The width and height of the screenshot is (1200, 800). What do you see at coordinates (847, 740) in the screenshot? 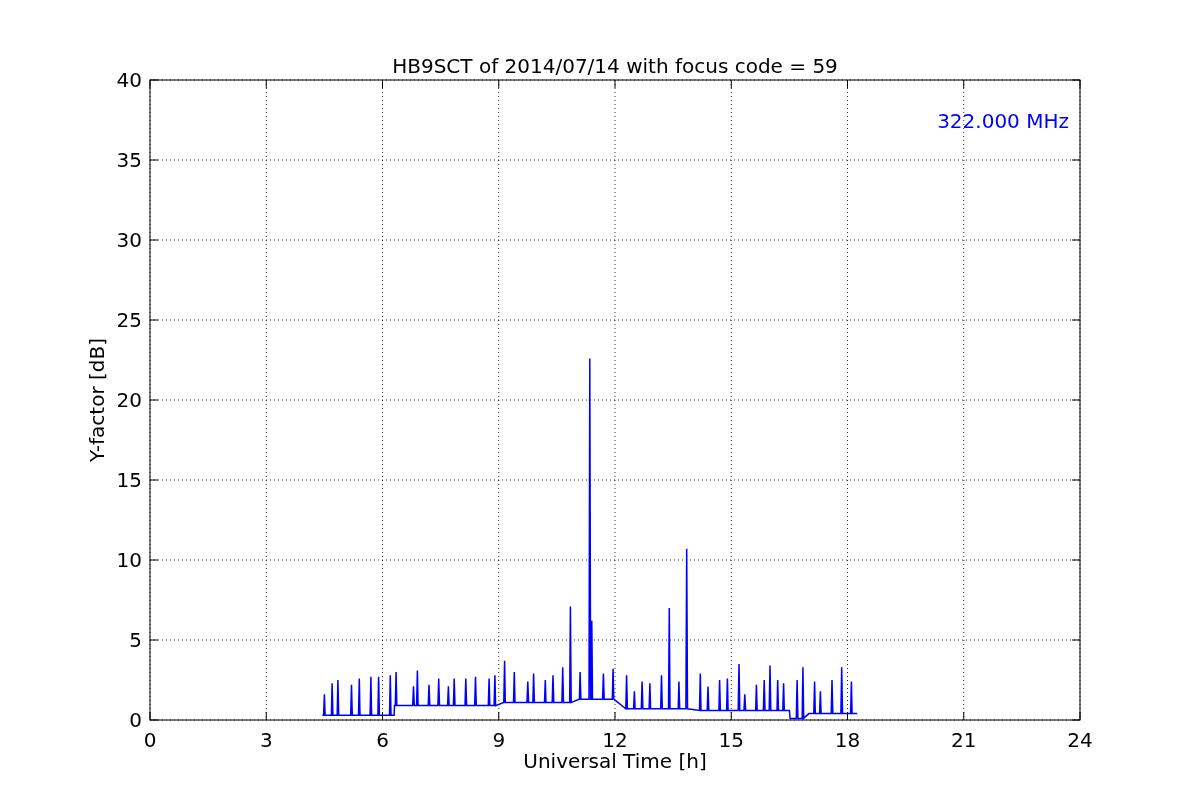
I see `x-tick-label: 18` at bounding box center [847, 740].